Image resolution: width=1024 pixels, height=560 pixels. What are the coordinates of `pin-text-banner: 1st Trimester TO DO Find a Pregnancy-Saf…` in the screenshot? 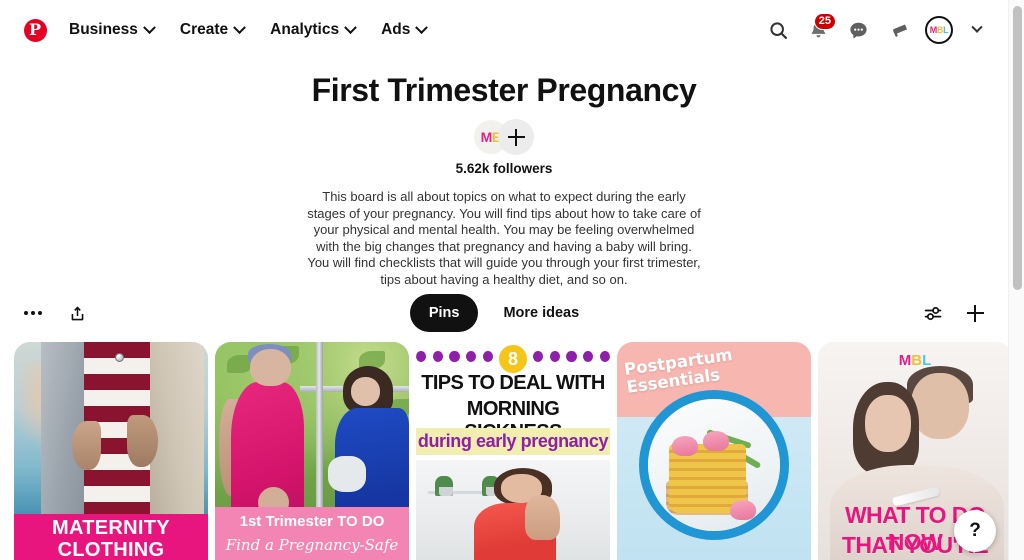 It's located at (312, 533).